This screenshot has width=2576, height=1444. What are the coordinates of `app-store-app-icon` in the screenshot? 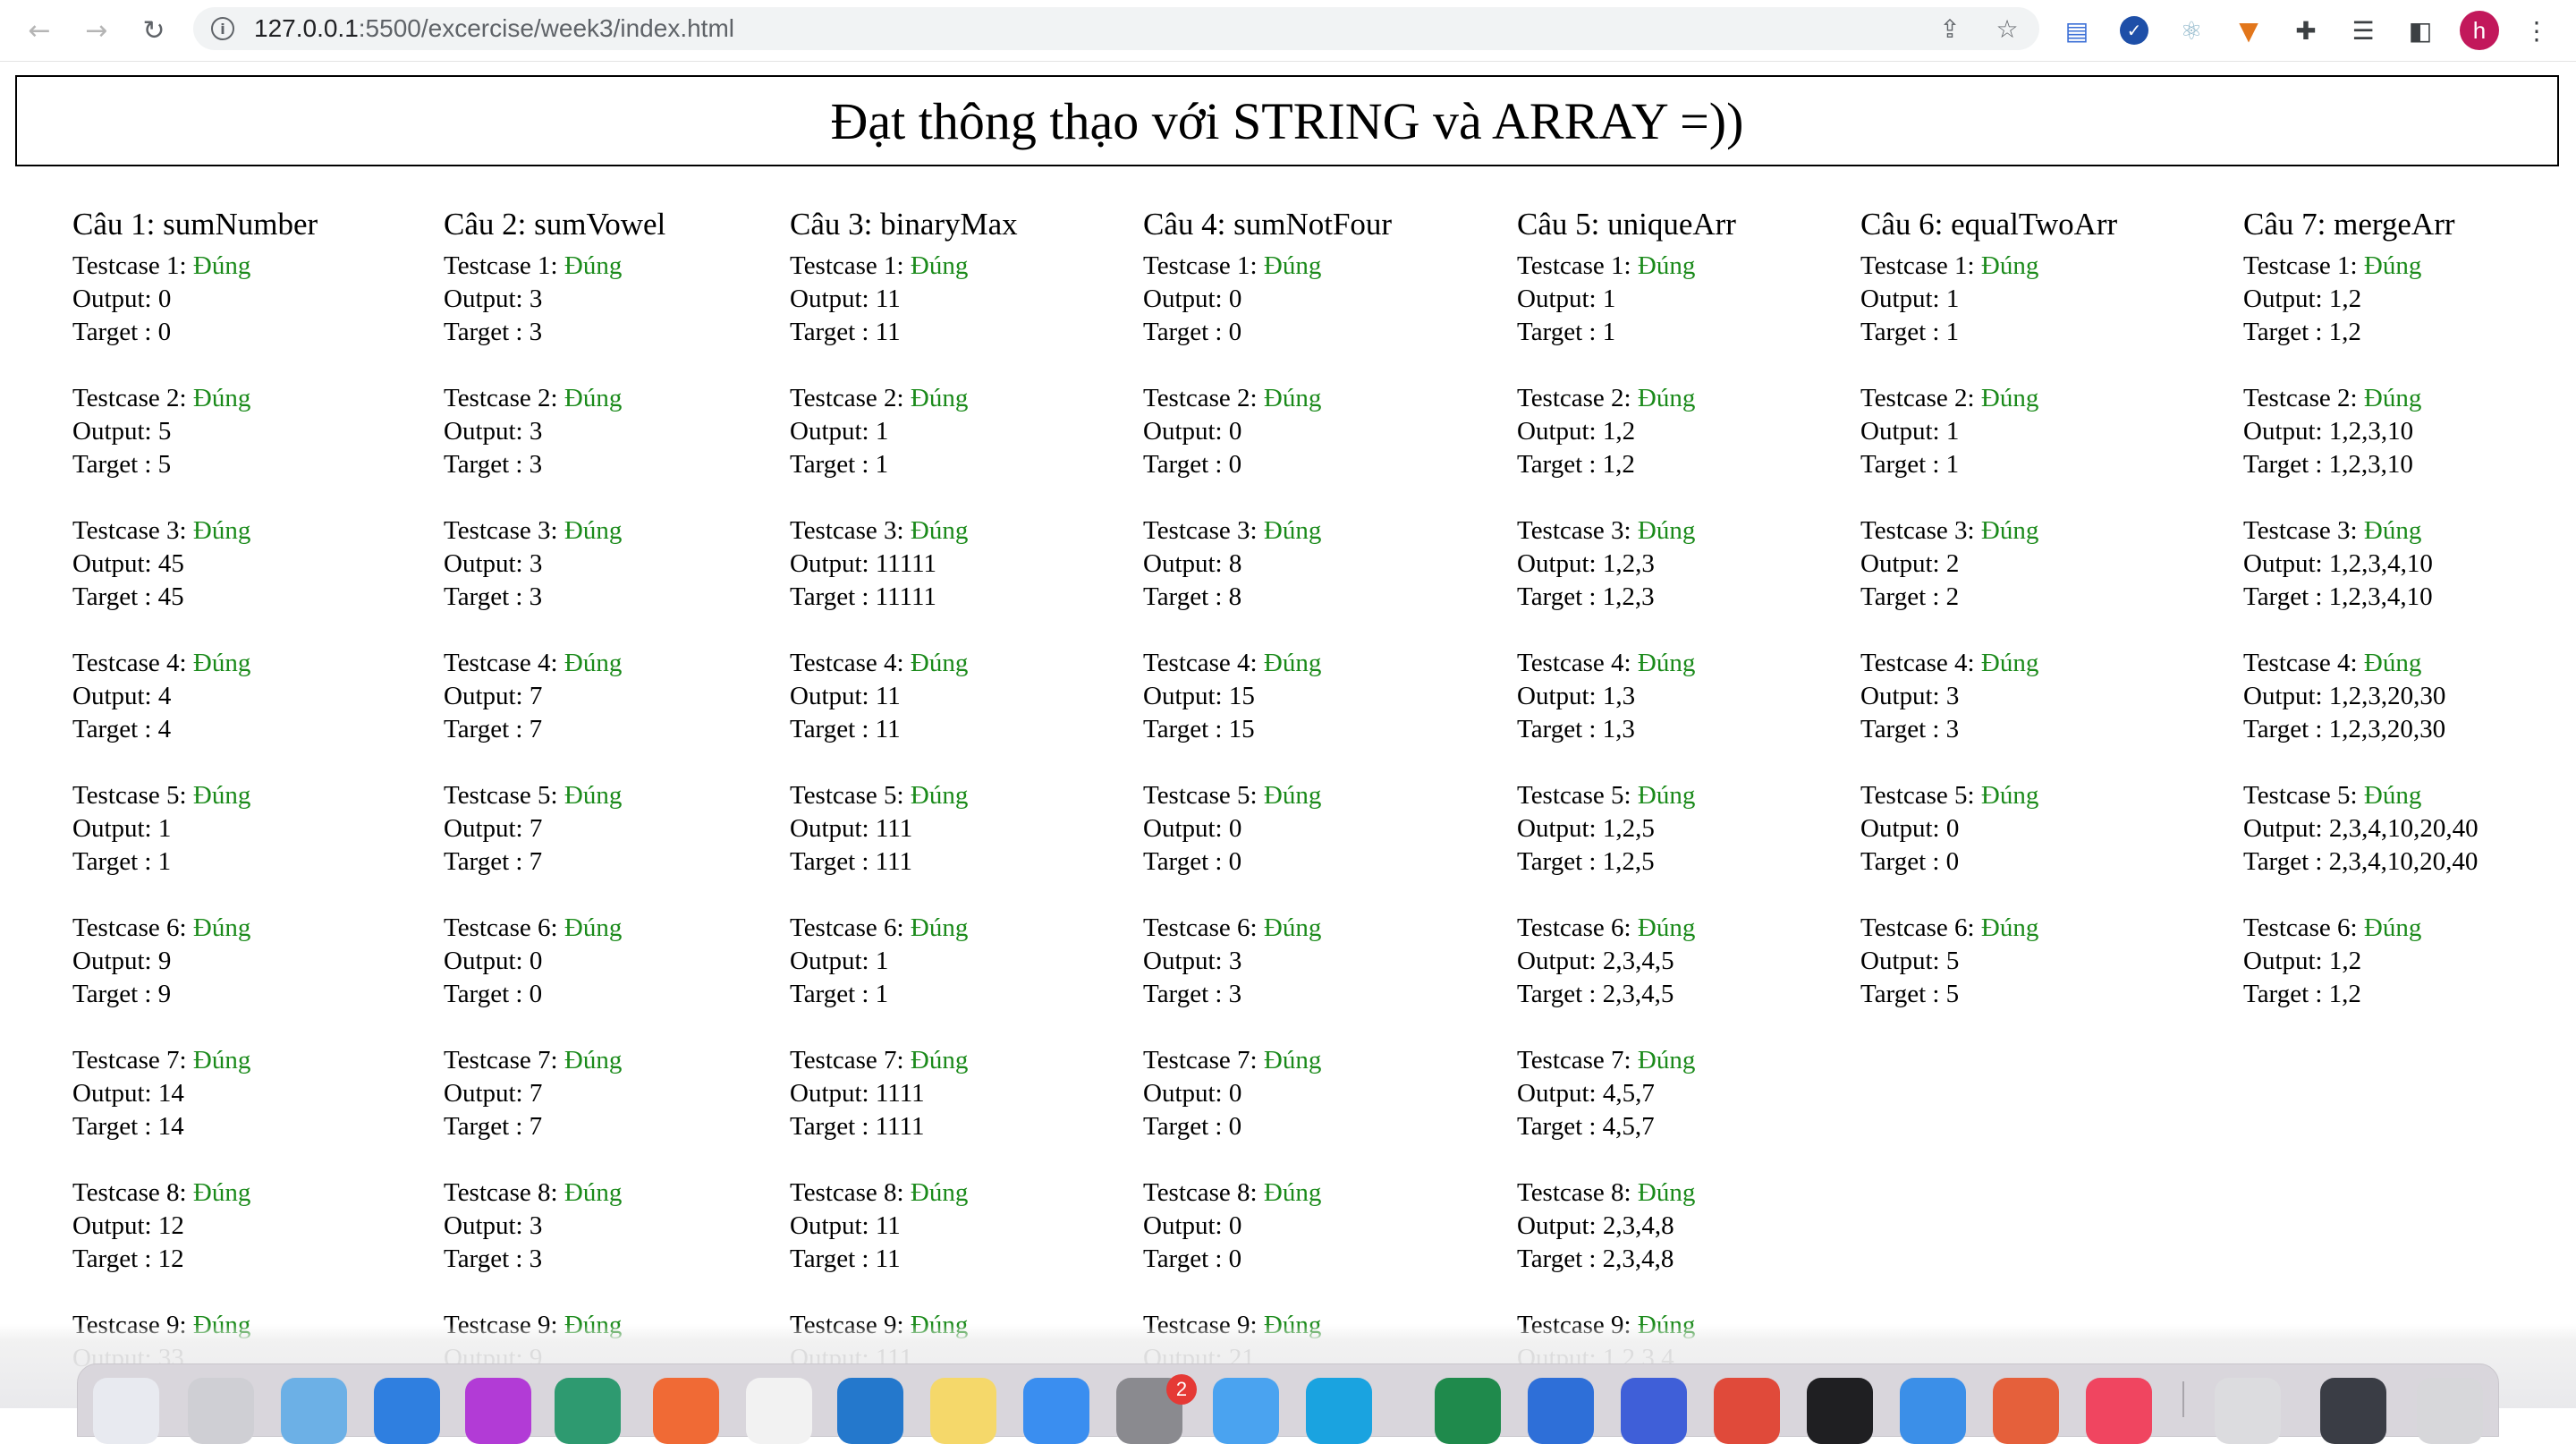 It's located at (1933, 1411).